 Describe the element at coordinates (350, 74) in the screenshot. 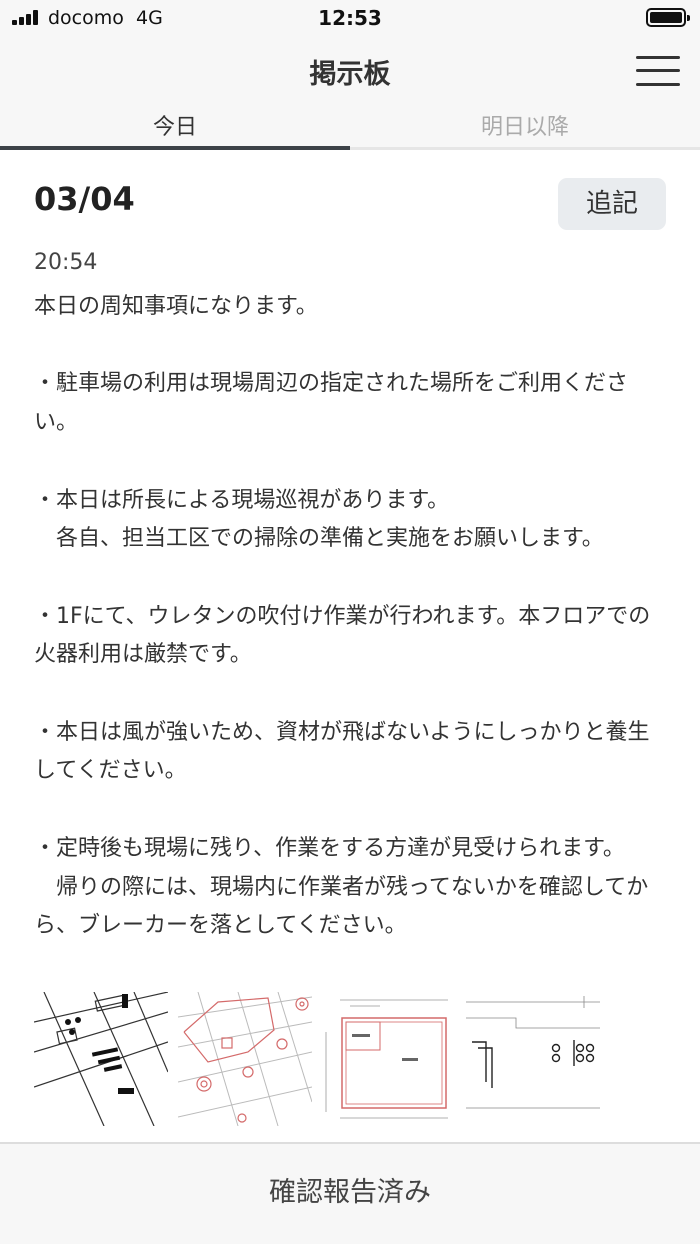

I see `page-title: 掲示板` at that location.